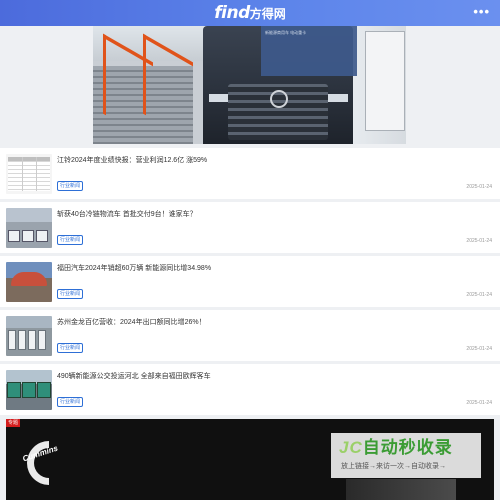 The width and height of the screenshot is (500, 500). What do you see at coordinates (250, 335) in the screenshot?
I see `news-list-item: 苏州金龙百亿营收：2024年出口额同比增26%！ 行业新闻 2025-01-24` at bounding box center [250, 335].